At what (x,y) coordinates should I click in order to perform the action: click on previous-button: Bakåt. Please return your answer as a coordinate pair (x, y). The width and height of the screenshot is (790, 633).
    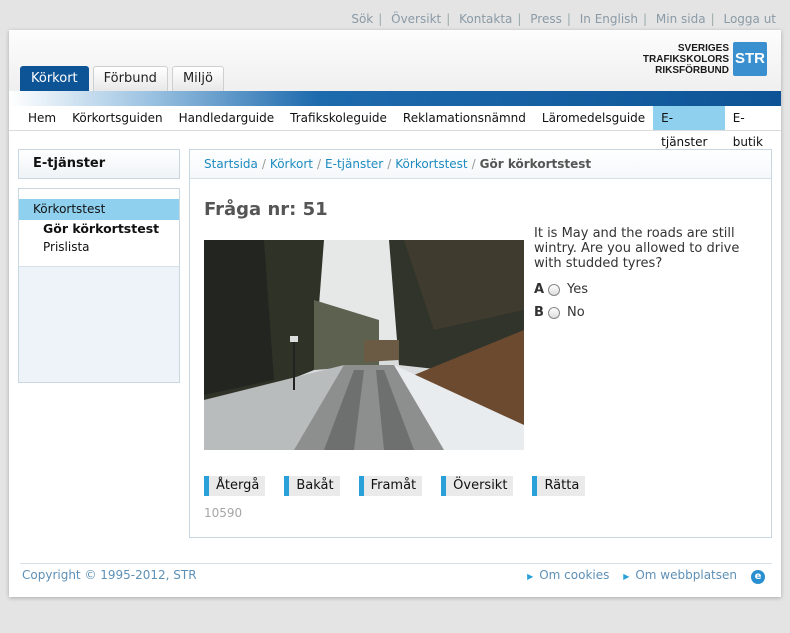
    Looking at the image, I should click on (312, 486).